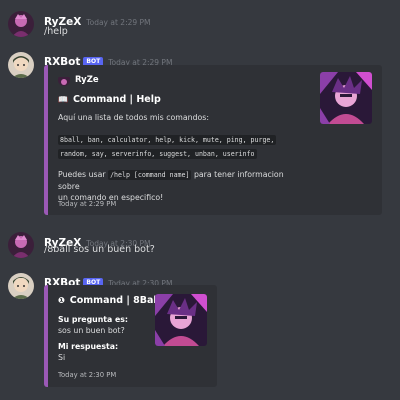 This screenshot has height=400, width=400. Describe the element at coordinates (93, 325) in the screenshot. I see `embed-field-question: Su pregunta es: sos un buen bot?` at that location.